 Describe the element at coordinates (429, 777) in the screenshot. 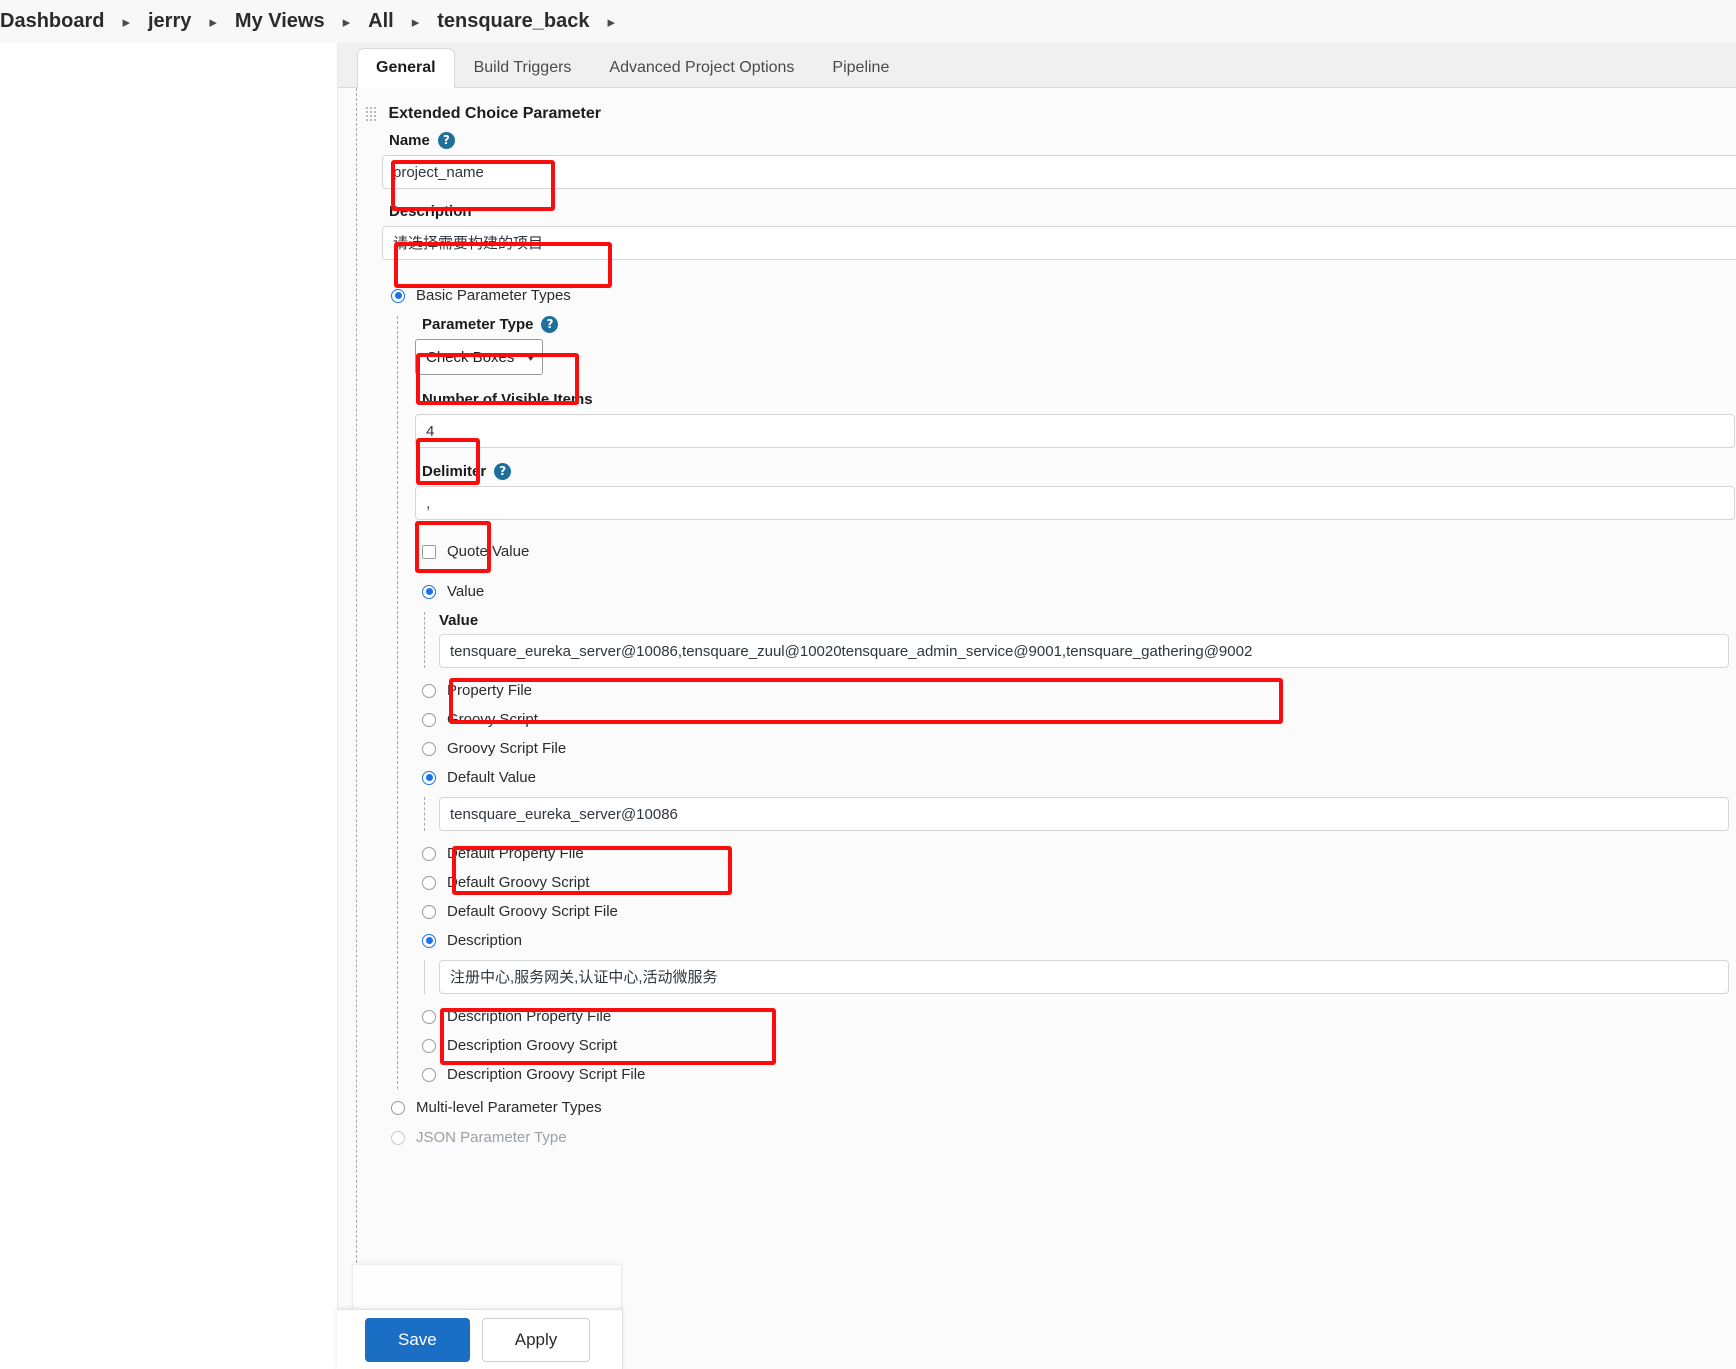

I see `radio-default-value` at that location.